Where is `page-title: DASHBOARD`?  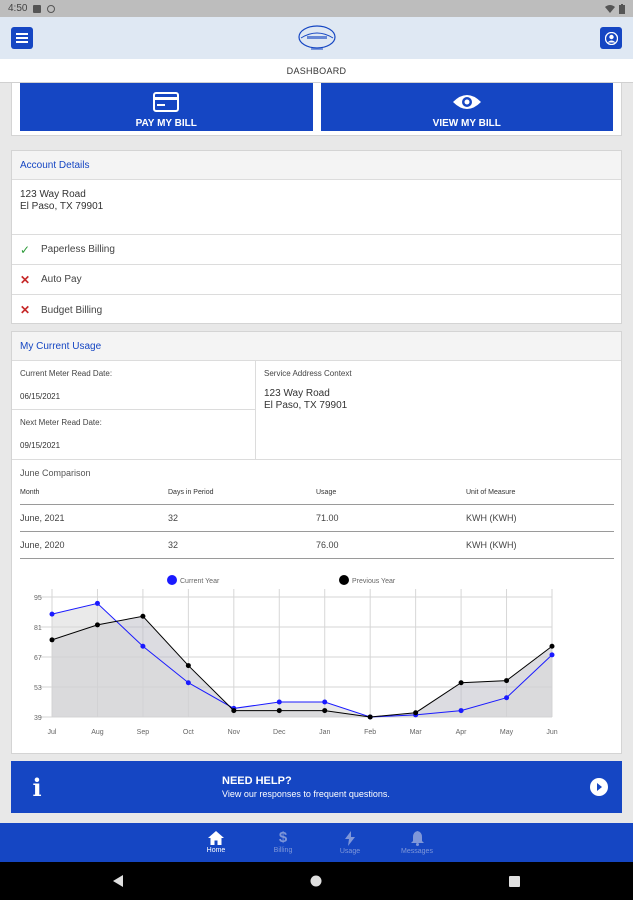 page-title: DASHBOARD is located at coordinates (316, 71).